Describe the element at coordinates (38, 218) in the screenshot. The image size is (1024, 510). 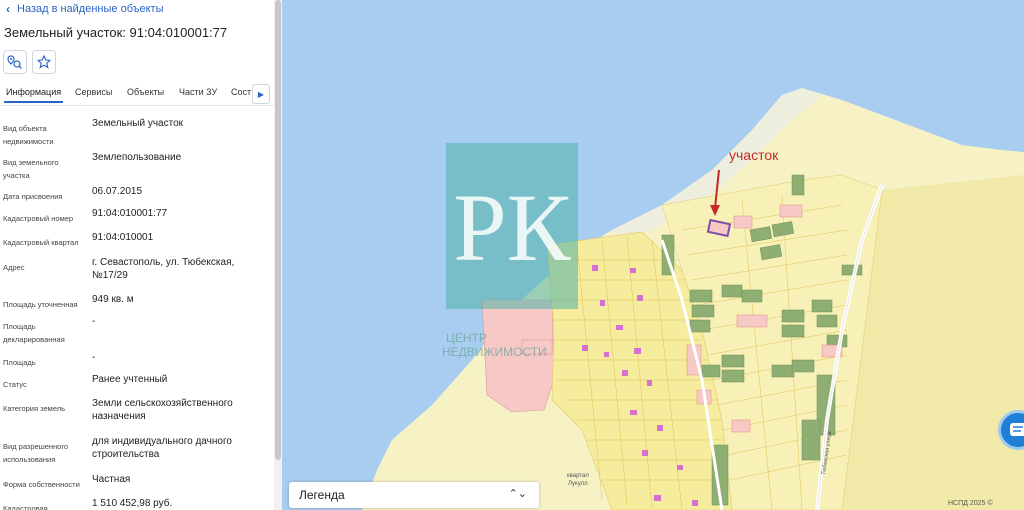
I see `row-label: Кадастровый номер` at that location.